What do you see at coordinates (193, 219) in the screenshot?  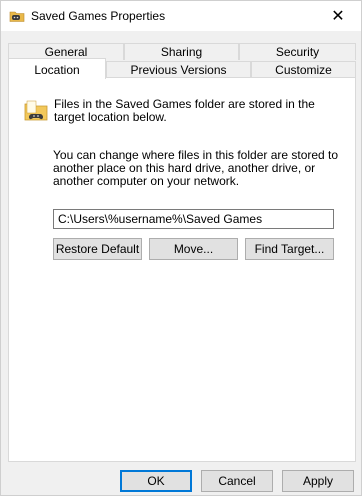 I see `target-path-input` at bounding box center [193, 219].